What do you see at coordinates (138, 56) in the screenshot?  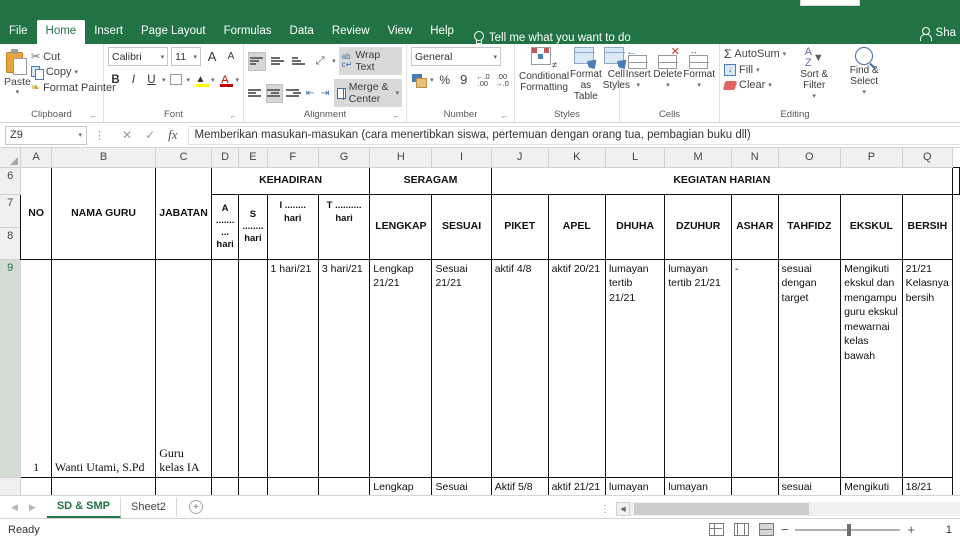 I see `font-family-select: Calibri ▾` at bounding box center [138, 56].